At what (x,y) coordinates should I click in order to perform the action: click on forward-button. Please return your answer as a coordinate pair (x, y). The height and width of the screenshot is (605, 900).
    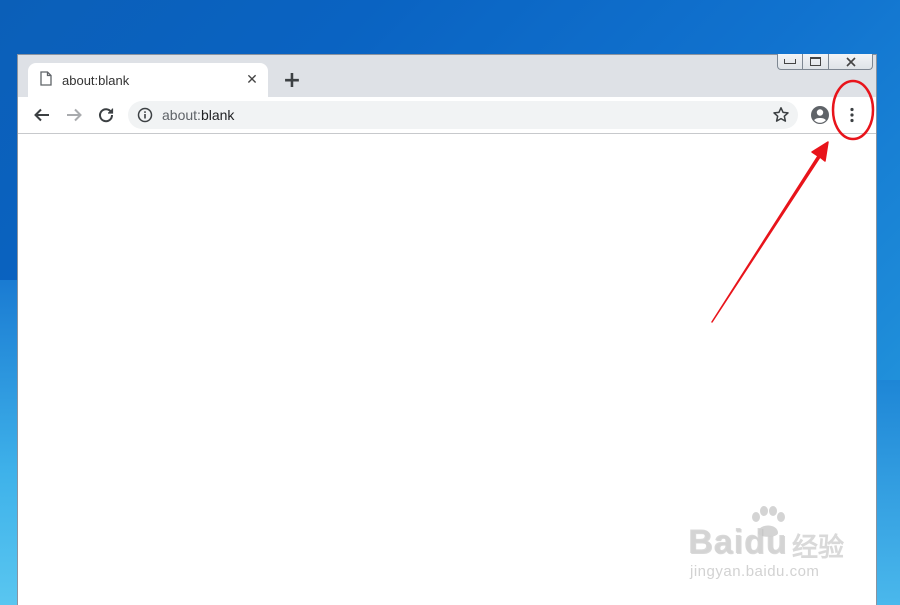
    Looking at the image, I should click on (74, 115).